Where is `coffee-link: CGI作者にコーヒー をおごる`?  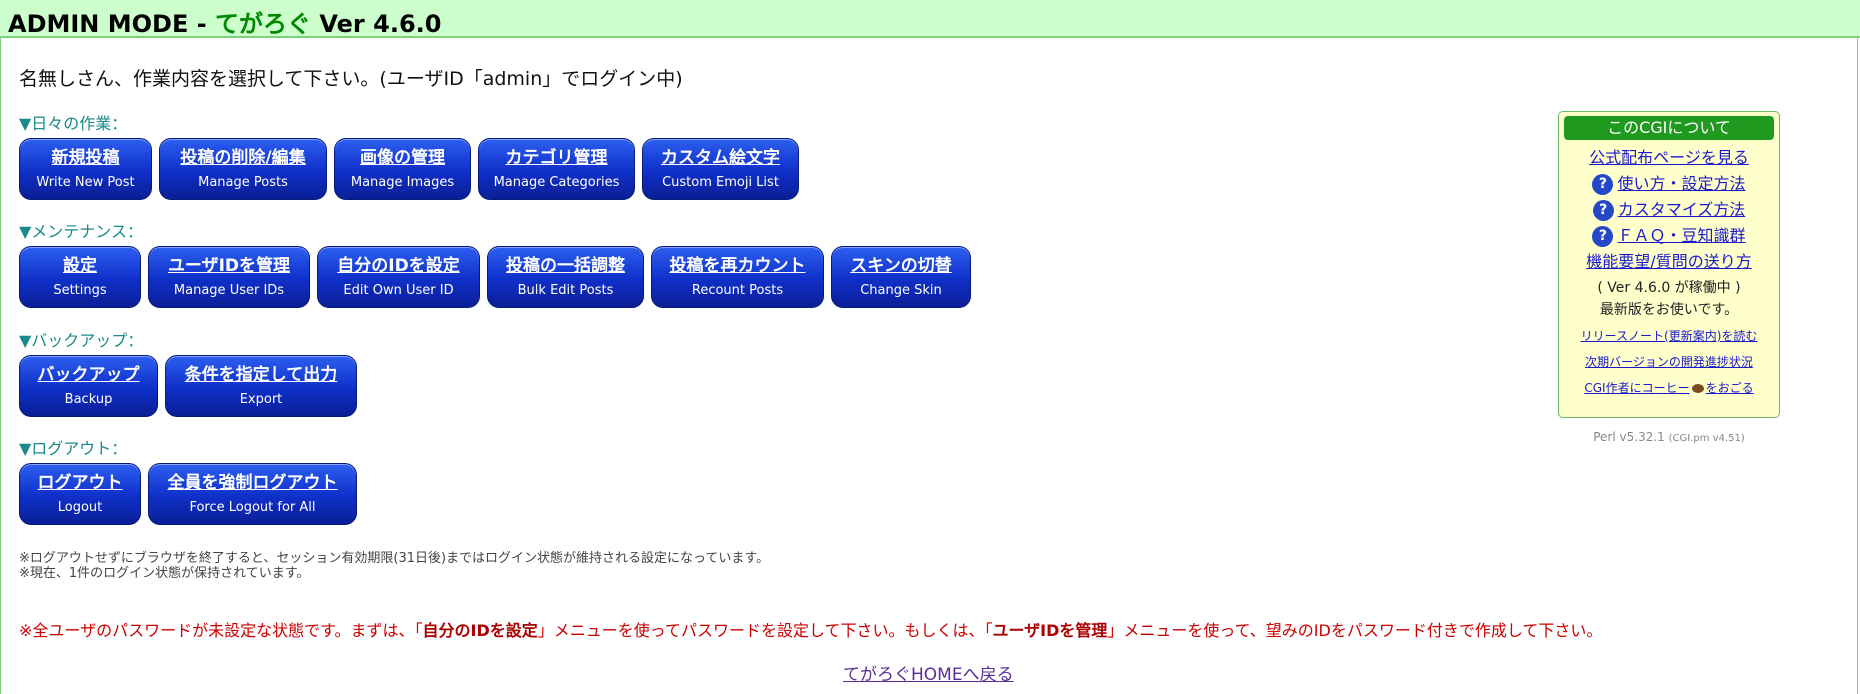
coffee-link: CGI作者にコーヒー をおごる is located at coordinates (1669, 388).